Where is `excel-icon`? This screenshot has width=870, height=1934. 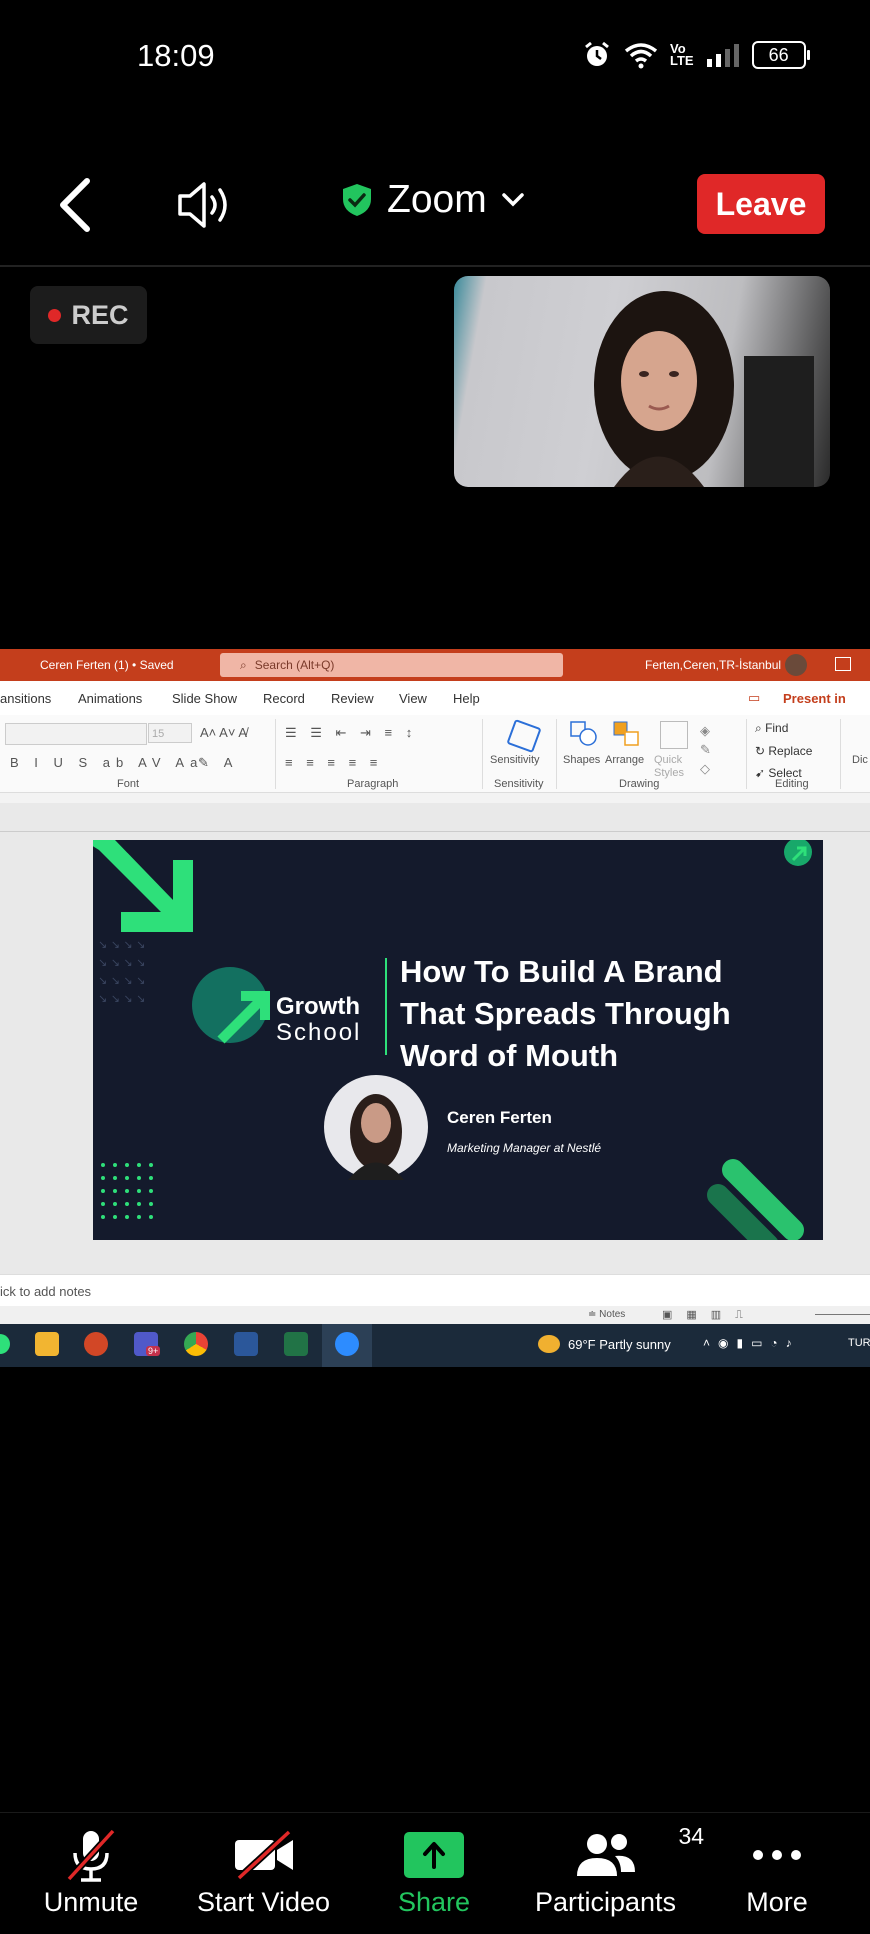 excel-icon is located at coordinates (296, 1344).